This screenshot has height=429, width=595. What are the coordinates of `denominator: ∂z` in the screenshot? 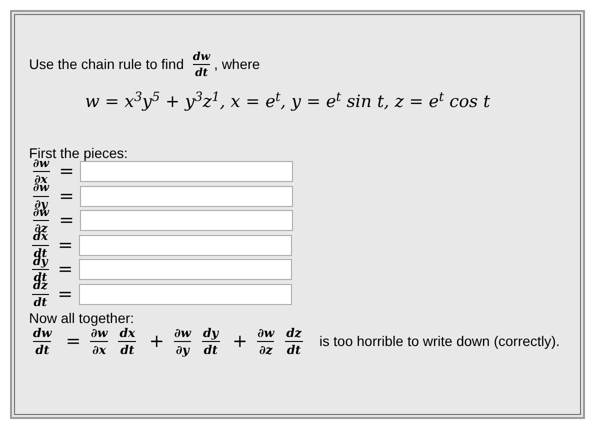 It's located at (265, 348).